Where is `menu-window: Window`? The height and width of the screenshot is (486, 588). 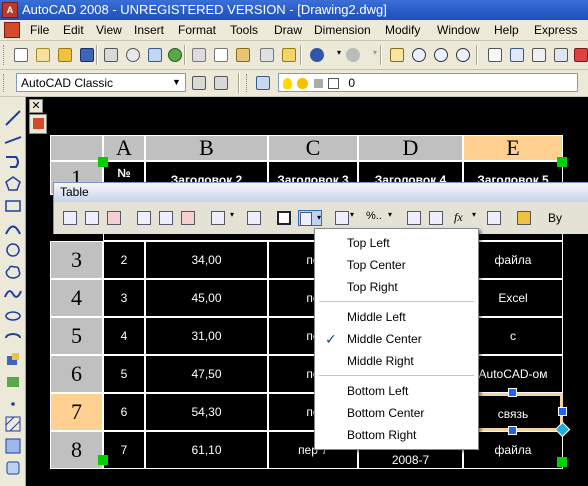 menu-window: Window is located at coordinates (458, 30).